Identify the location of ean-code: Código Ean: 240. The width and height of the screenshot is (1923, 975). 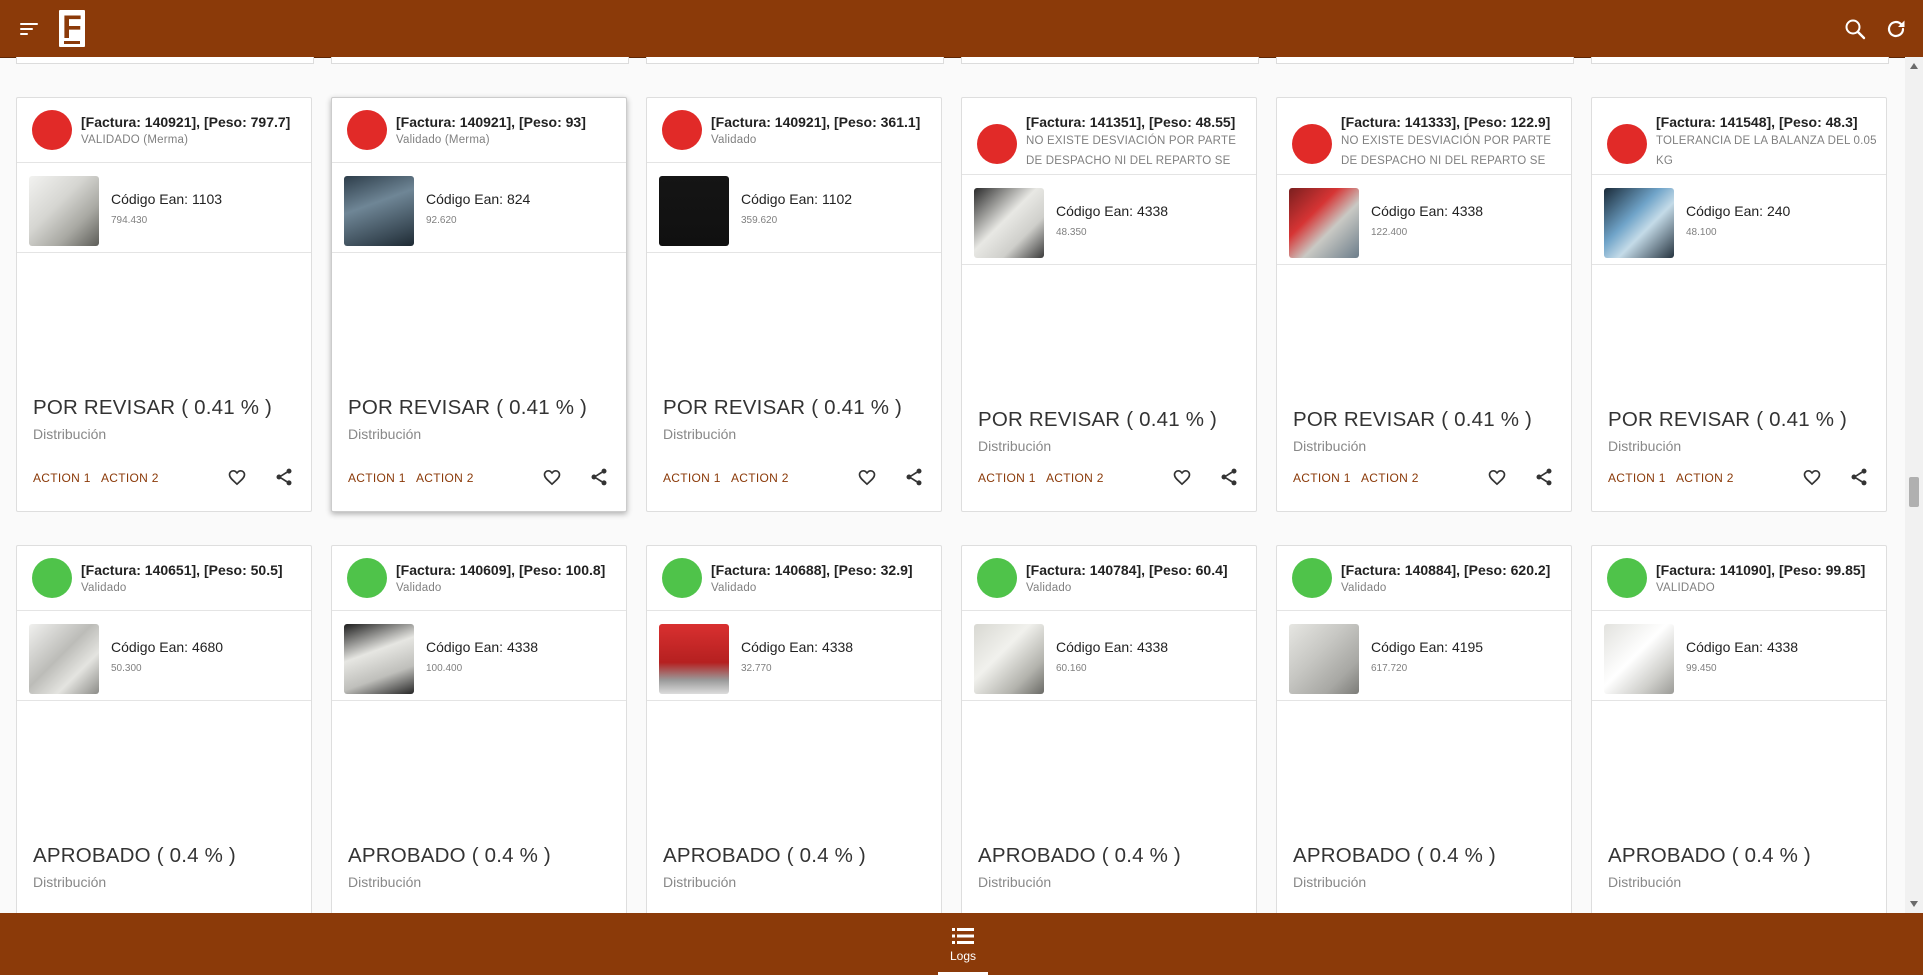
(1738, 211).